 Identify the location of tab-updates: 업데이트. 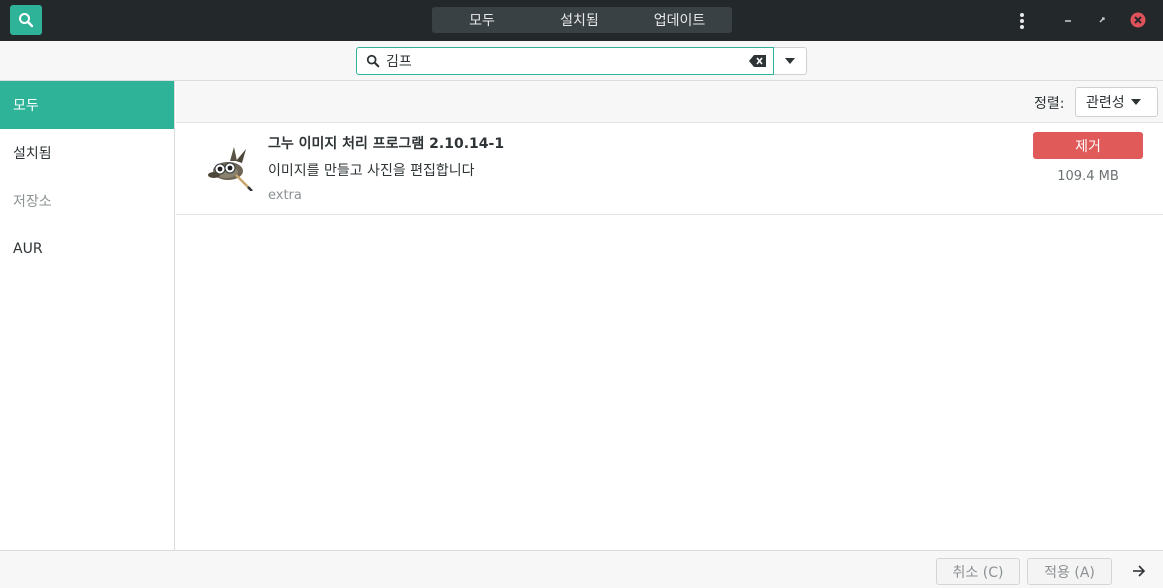
(679, 20).